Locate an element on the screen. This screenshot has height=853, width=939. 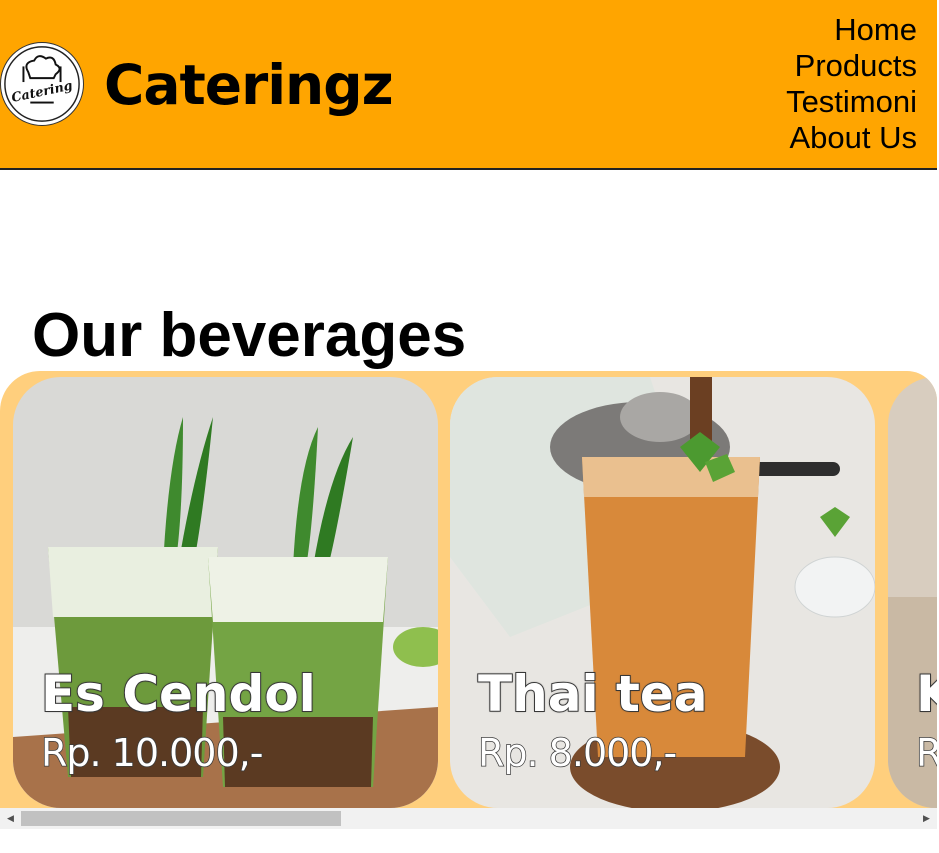
nav-about-link: About Us is located at coordinates (851, 138).